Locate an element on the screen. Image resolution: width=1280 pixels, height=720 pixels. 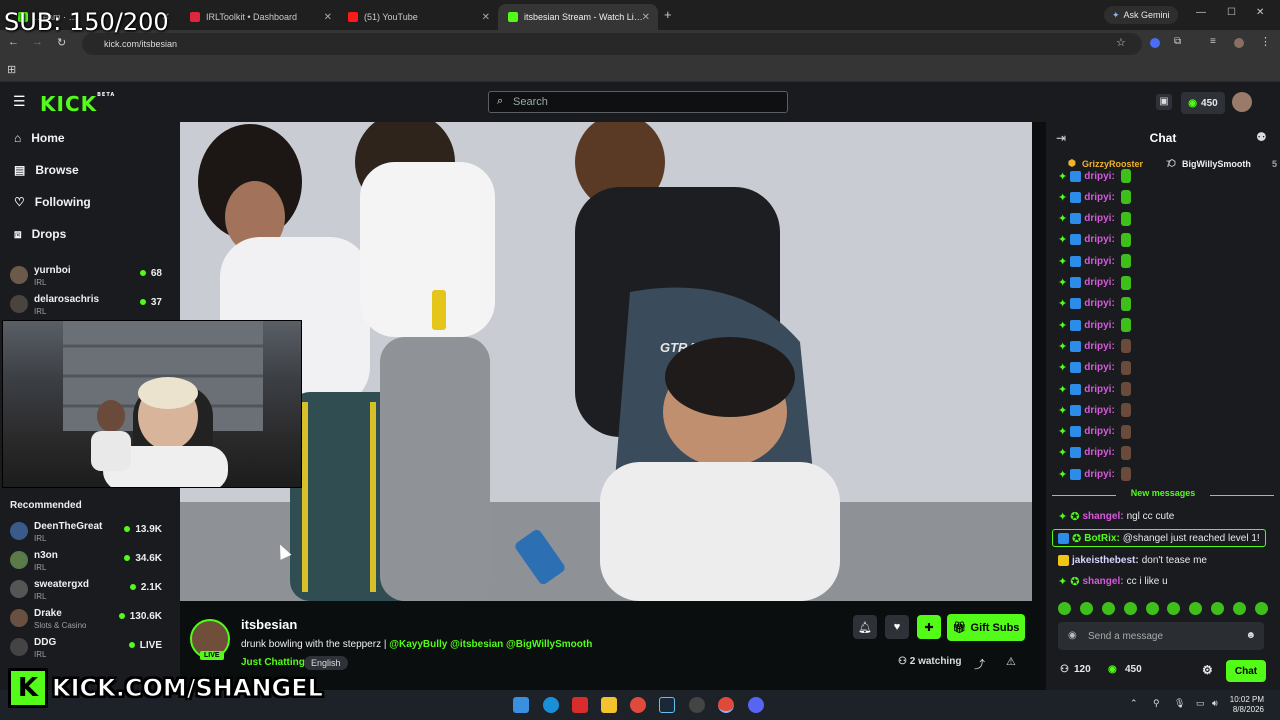
reload-icon: ↻ is located at coordinates (61, 42).